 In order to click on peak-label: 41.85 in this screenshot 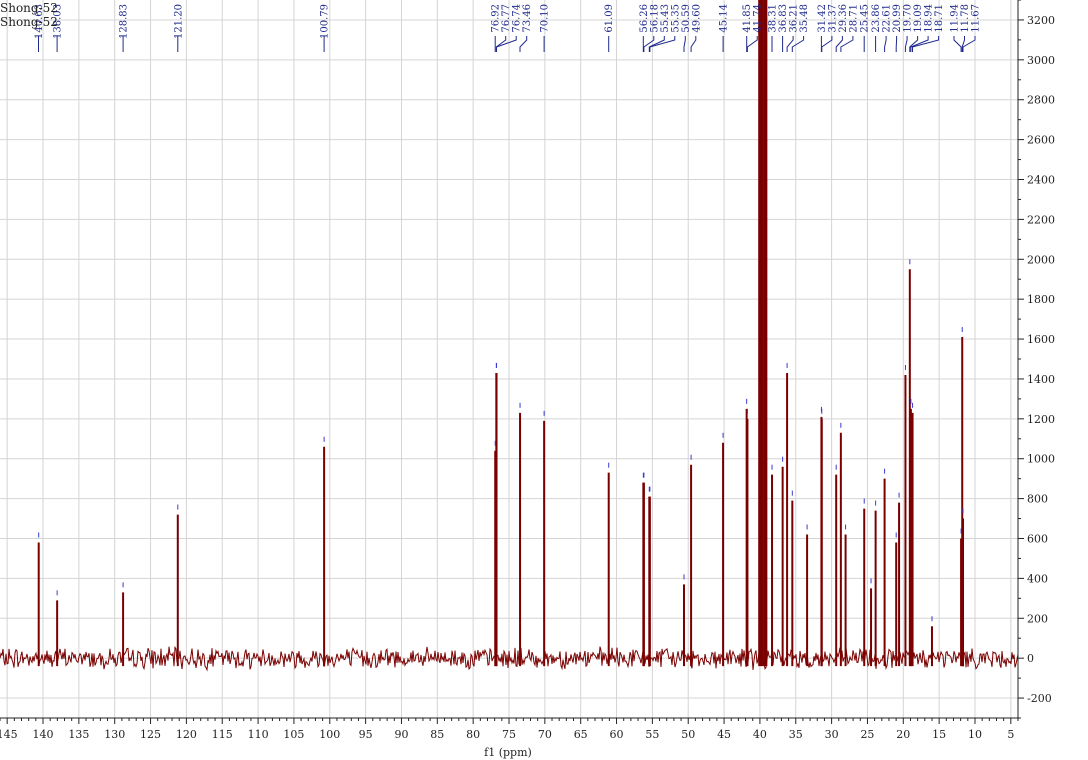, I will do `click(747, 18)`.